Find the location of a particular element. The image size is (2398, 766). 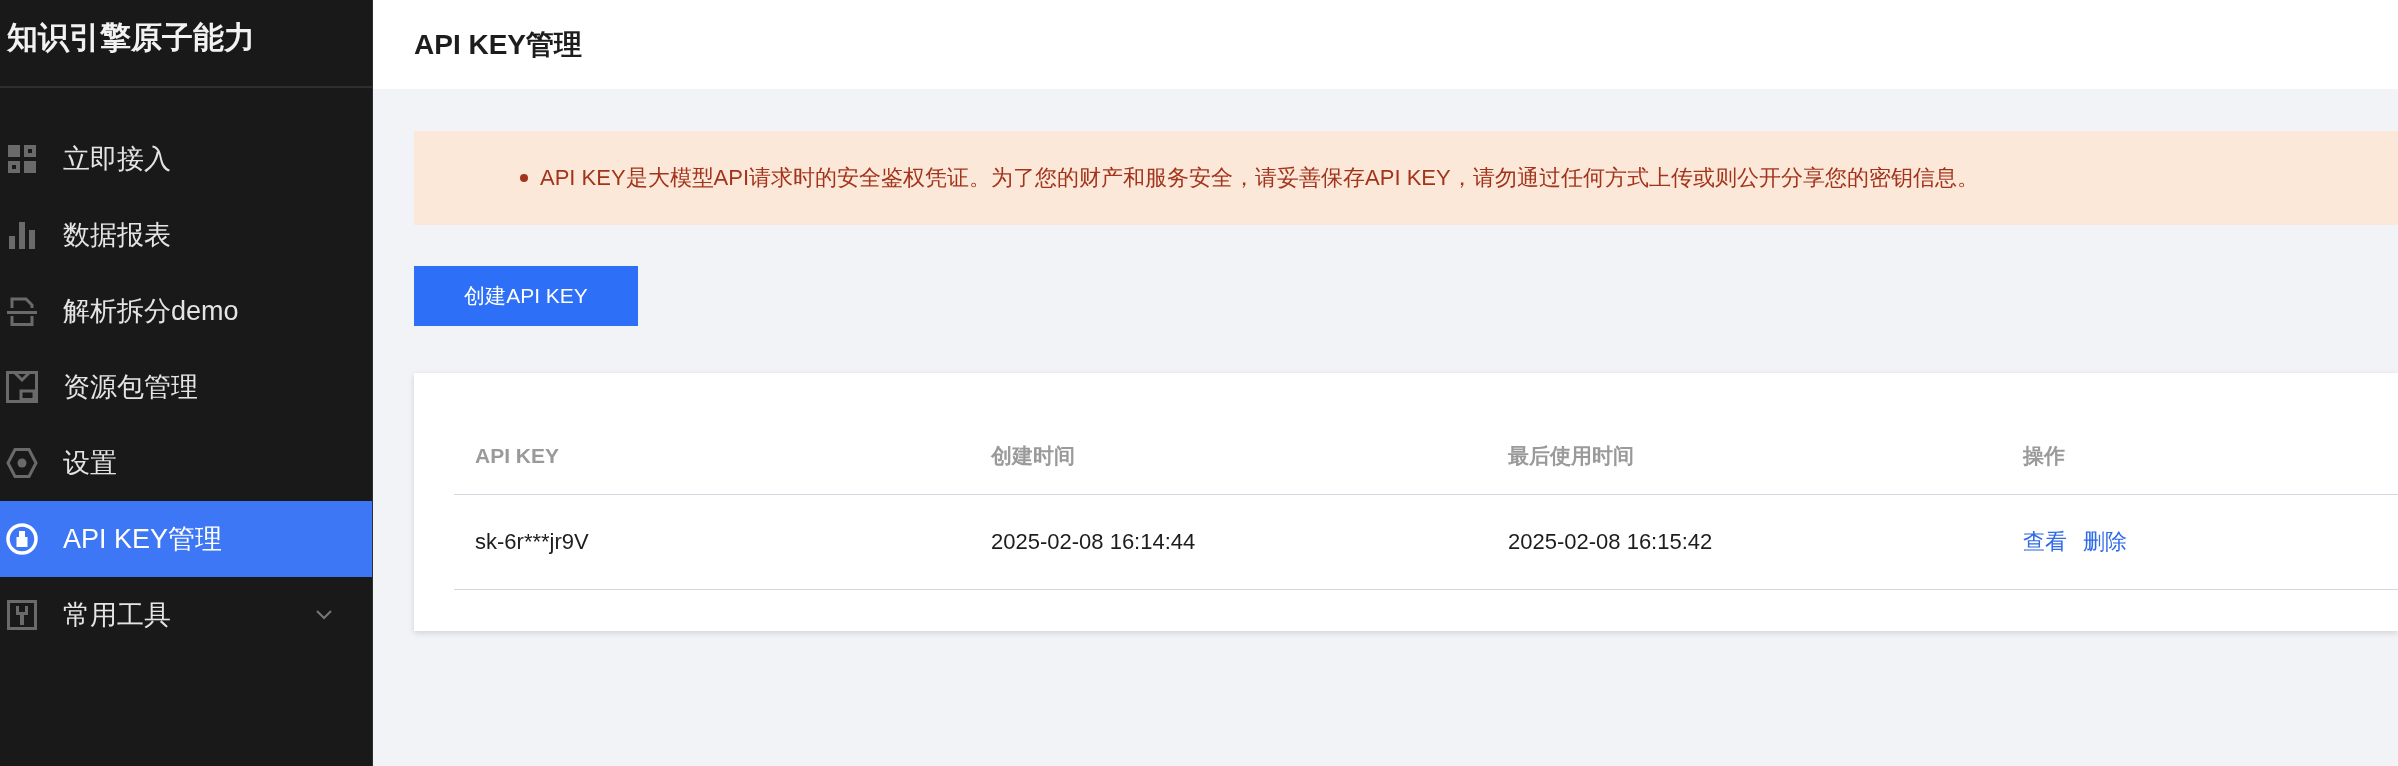

sidebar-item: 设置 is located at coordinates (186, 463).